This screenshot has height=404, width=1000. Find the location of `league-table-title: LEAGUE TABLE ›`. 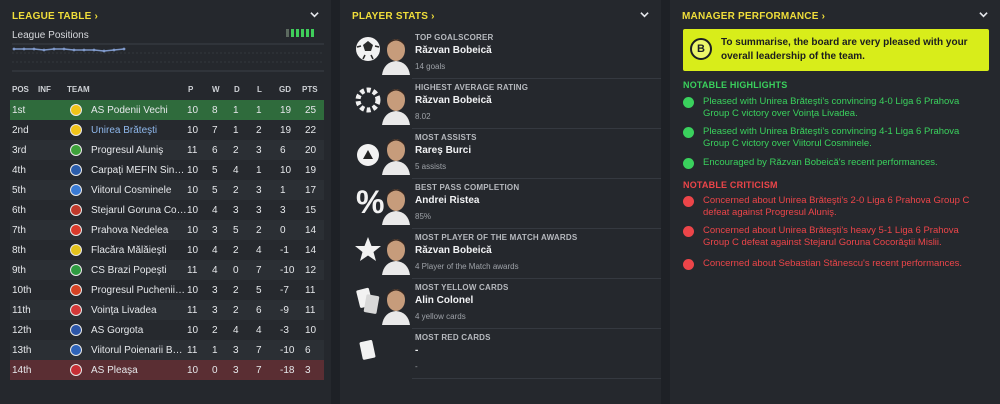

league-table-title: LEAGUE TABLE › is located at coordinates (55, 16).